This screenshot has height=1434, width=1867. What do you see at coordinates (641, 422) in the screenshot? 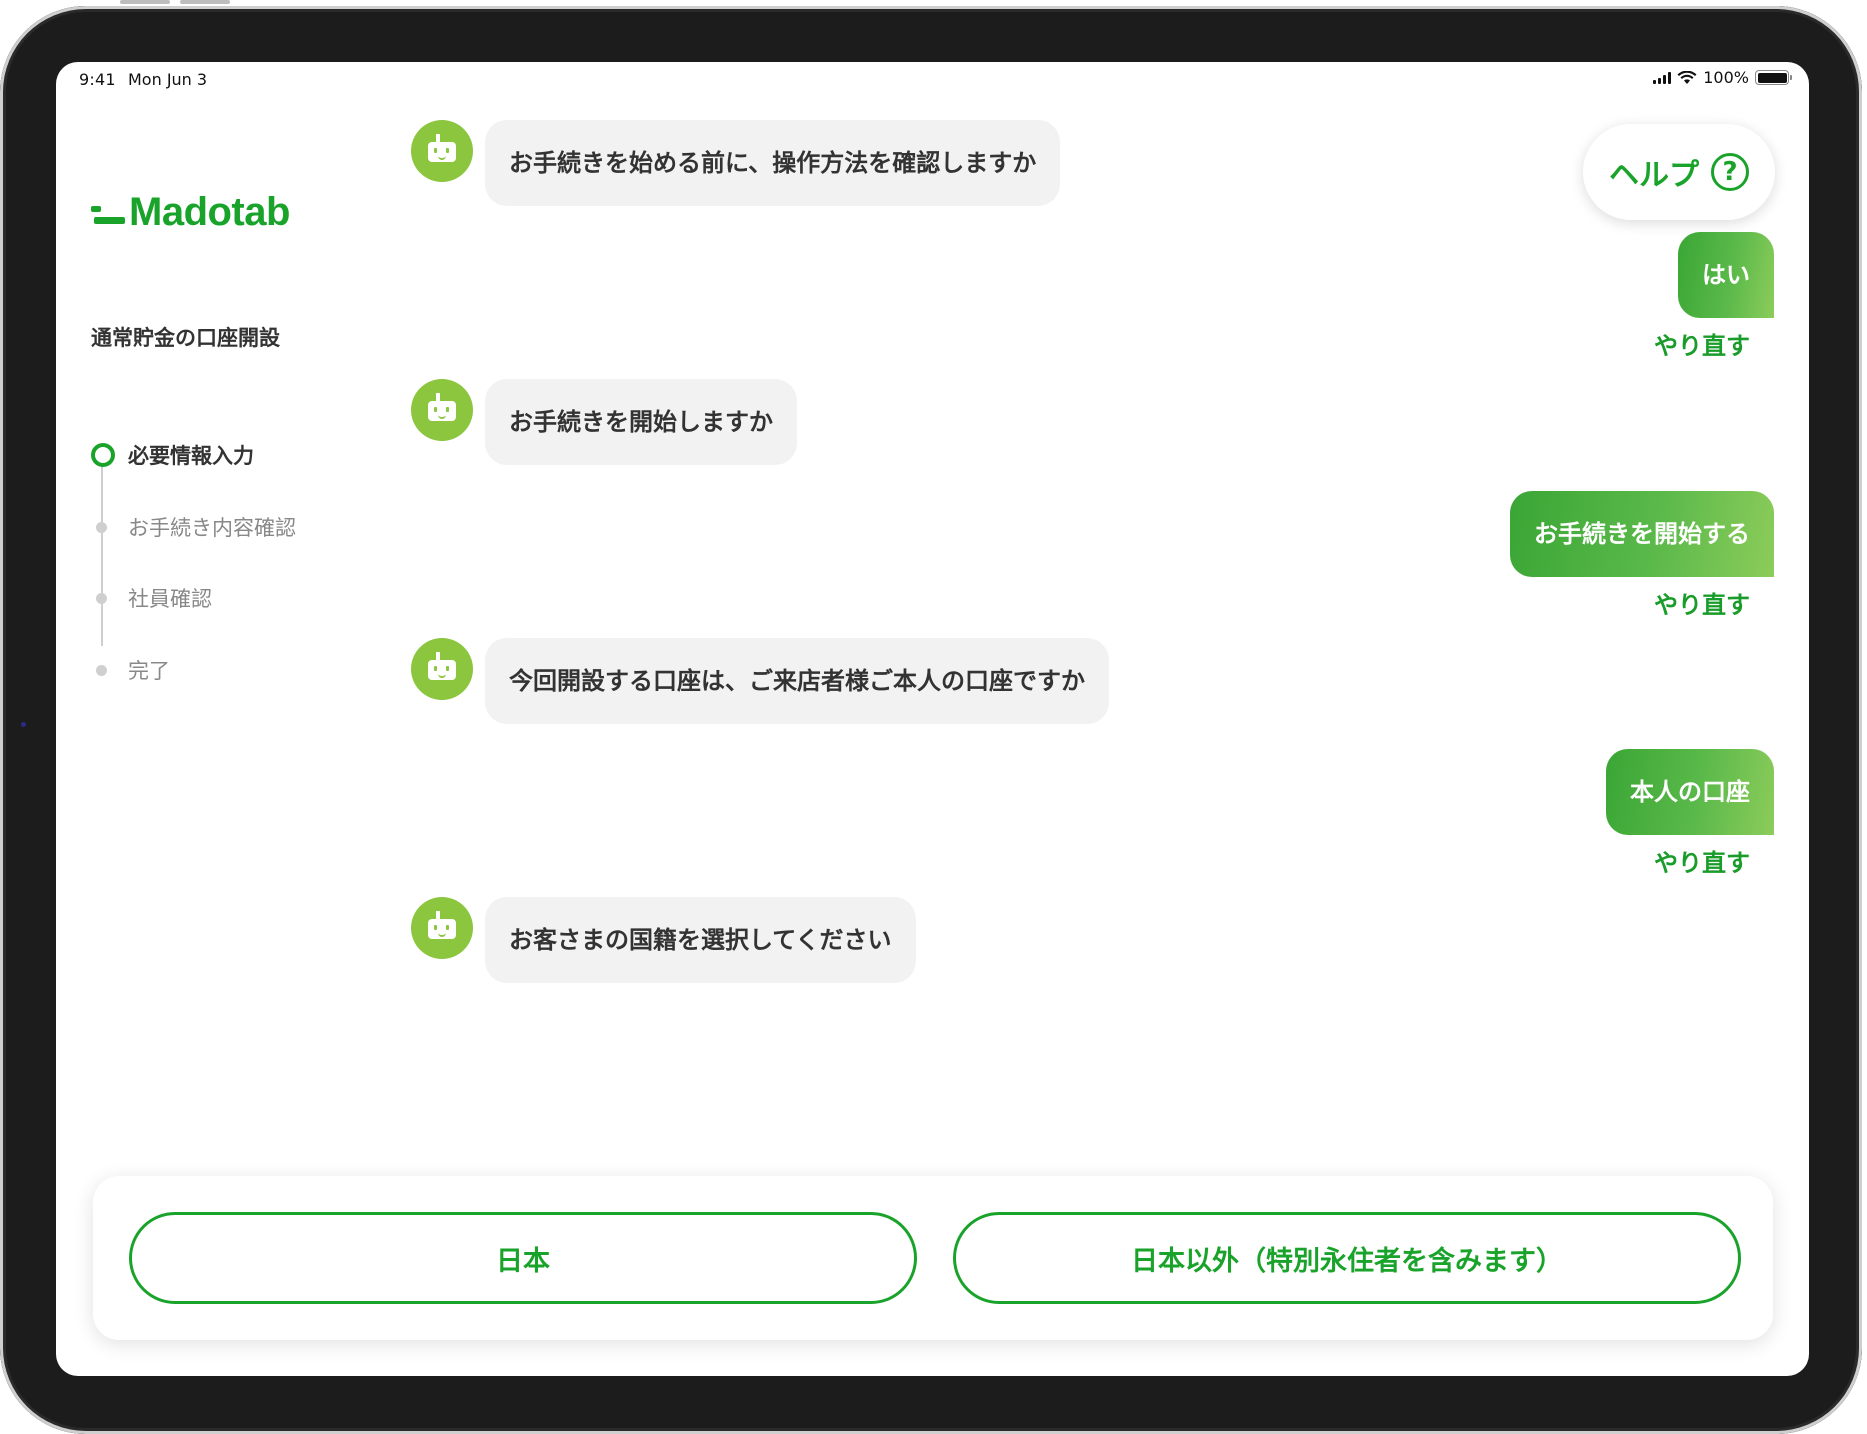
I see `bot-message-text: お手続きを開始しますか` at bounding box center [641, 422].